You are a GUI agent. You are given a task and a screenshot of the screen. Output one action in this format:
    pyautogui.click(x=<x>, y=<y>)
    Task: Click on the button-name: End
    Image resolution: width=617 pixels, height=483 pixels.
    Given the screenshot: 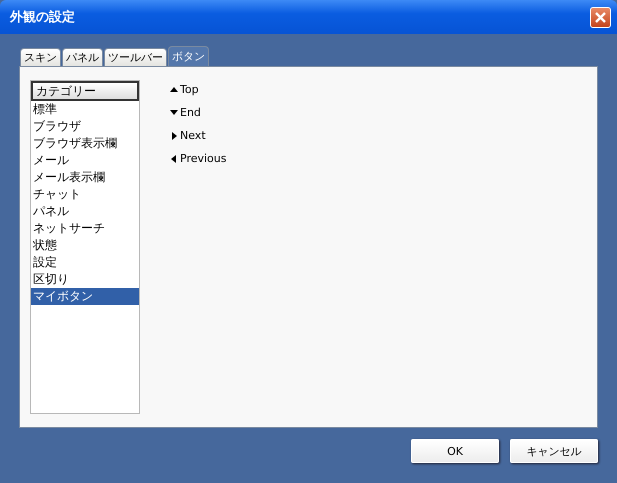 What is the action you would take?
    pyautogui.click(x=190, y=112)
    